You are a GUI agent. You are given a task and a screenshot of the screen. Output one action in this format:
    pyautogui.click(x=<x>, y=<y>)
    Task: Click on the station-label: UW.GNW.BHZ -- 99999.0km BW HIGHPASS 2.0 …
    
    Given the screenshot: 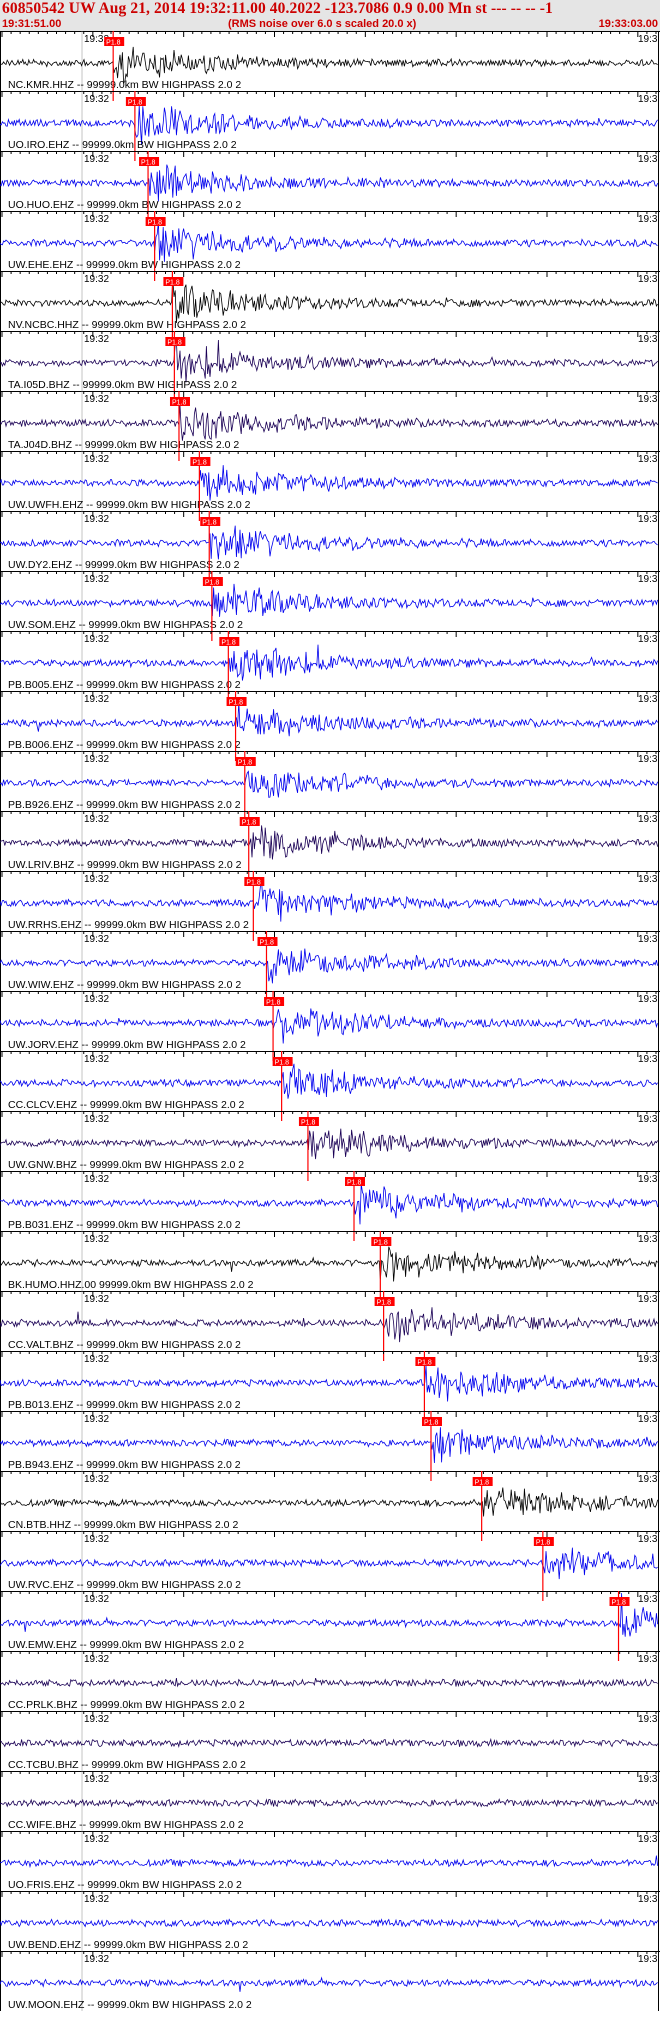 What is the action you would take?
    pyautogui.click(x=126, y=1165)
    